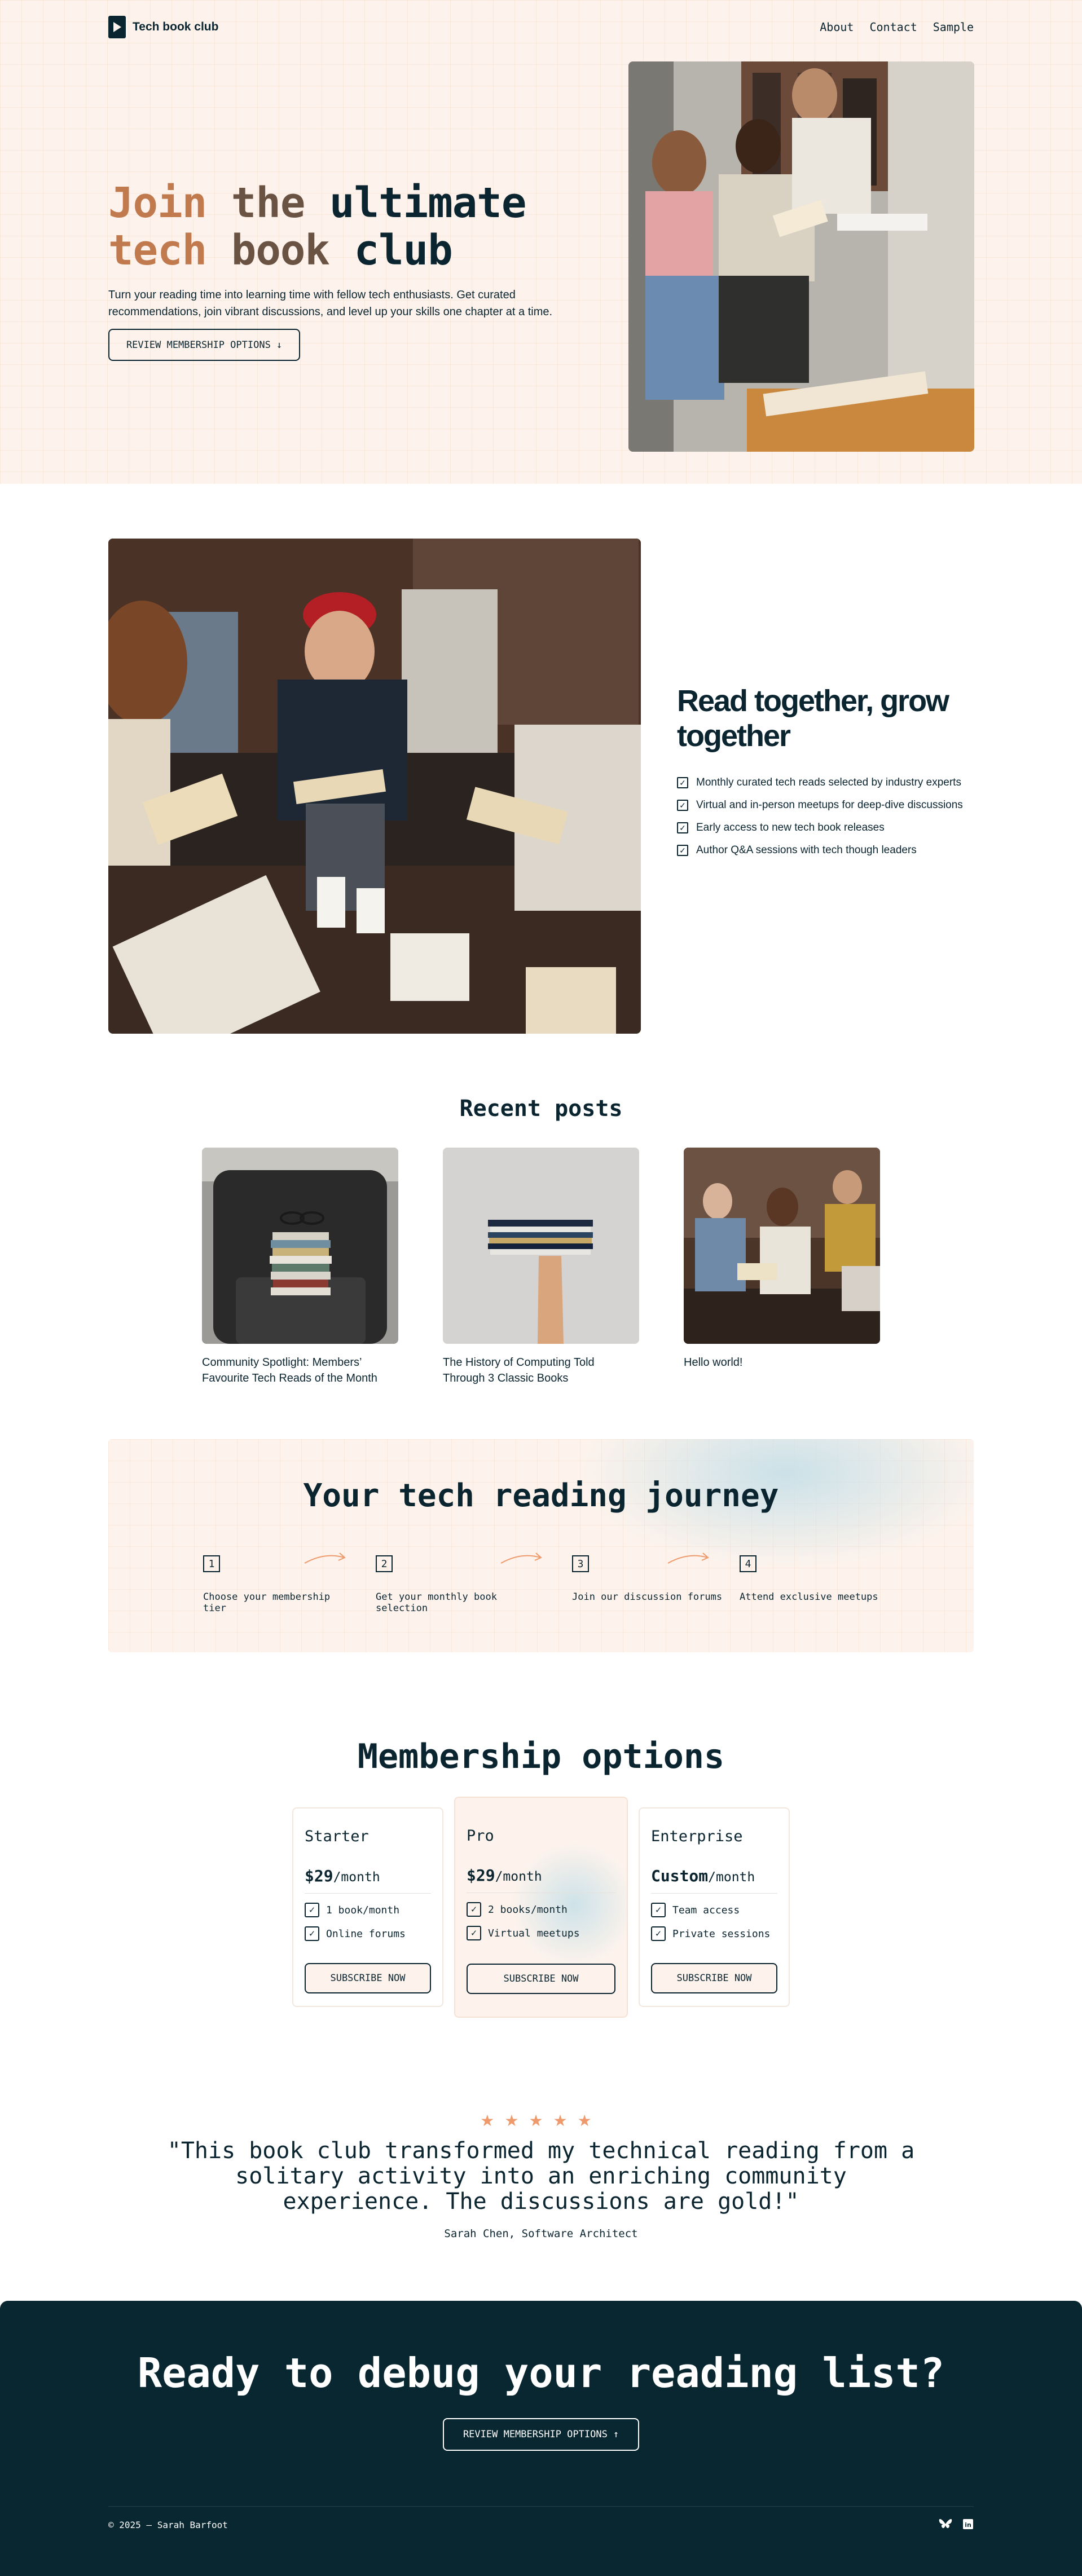 This screenshot has width=1082, height=2576. What do you see at coordinates (368, 1978) in the screenshot?
I see `subscribe-button-starter: SUBSCRIBE NOW` at bounding box center [368, 1978].